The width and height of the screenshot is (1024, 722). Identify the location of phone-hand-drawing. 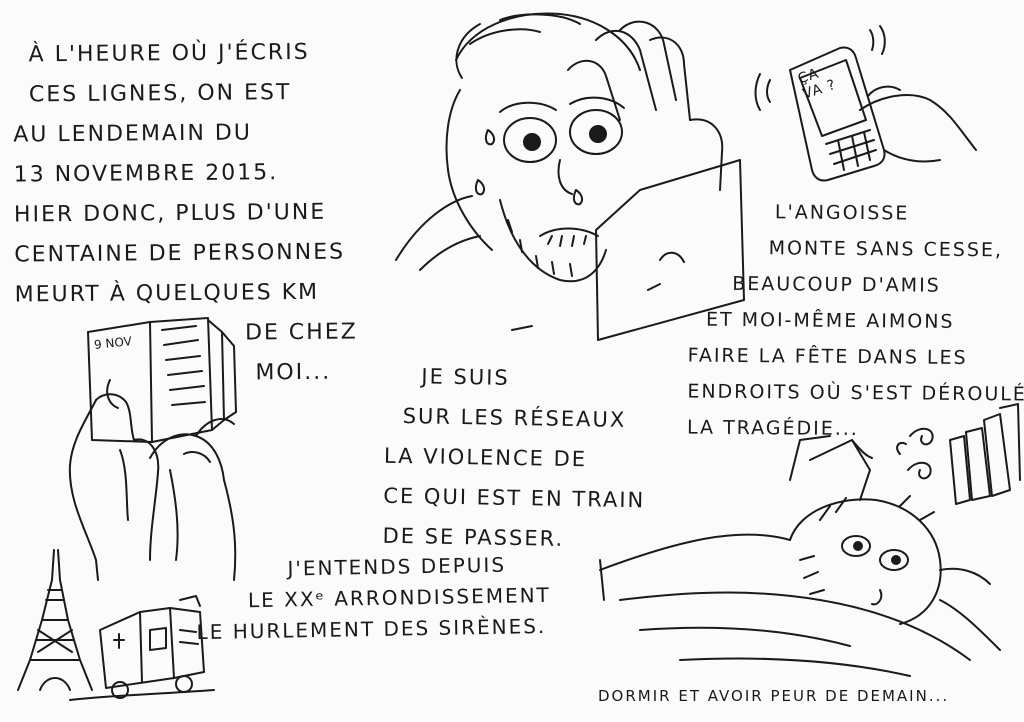
(865, 103).